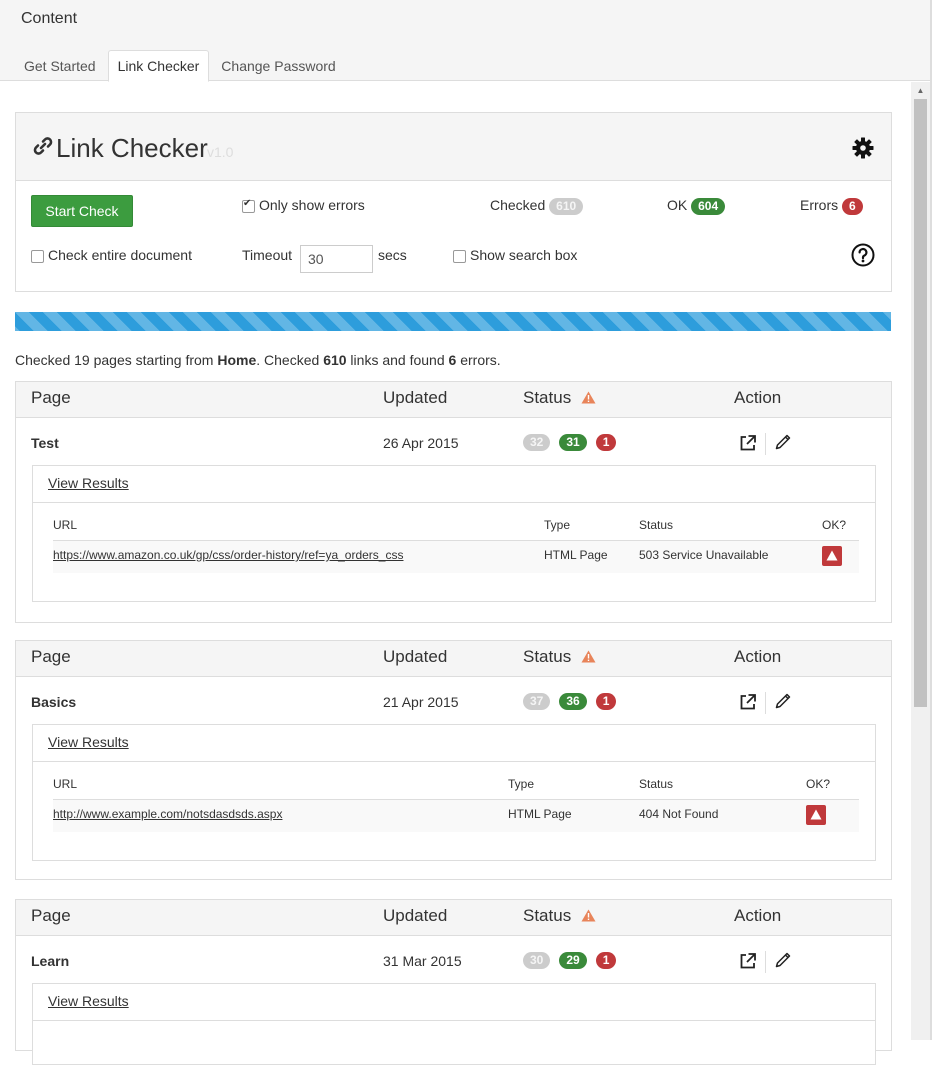 This screenshot has width=932, height=1065. I want to click on result-url: http://www.example.com/notsdasdsds.aspx, so click(167, 814).